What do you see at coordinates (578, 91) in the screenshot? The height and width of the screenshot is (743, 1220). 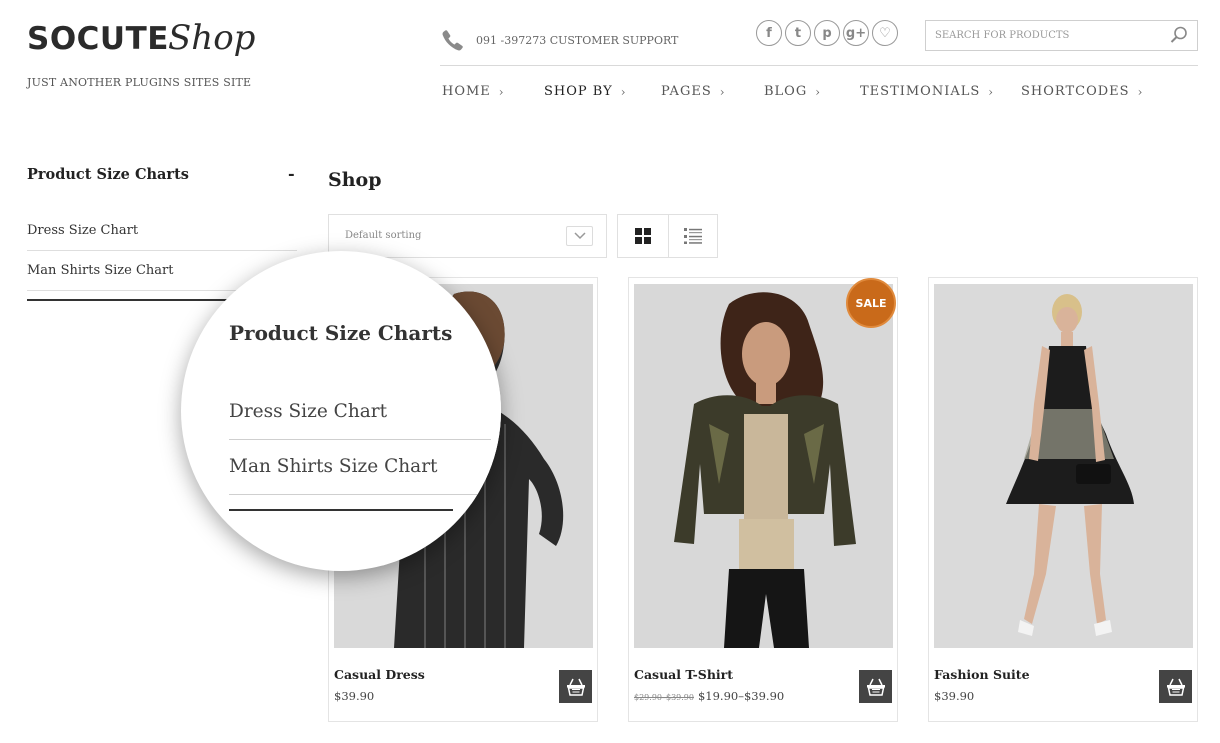 I see `nav-label: SHOP BY` at bounding box center [578, 91].